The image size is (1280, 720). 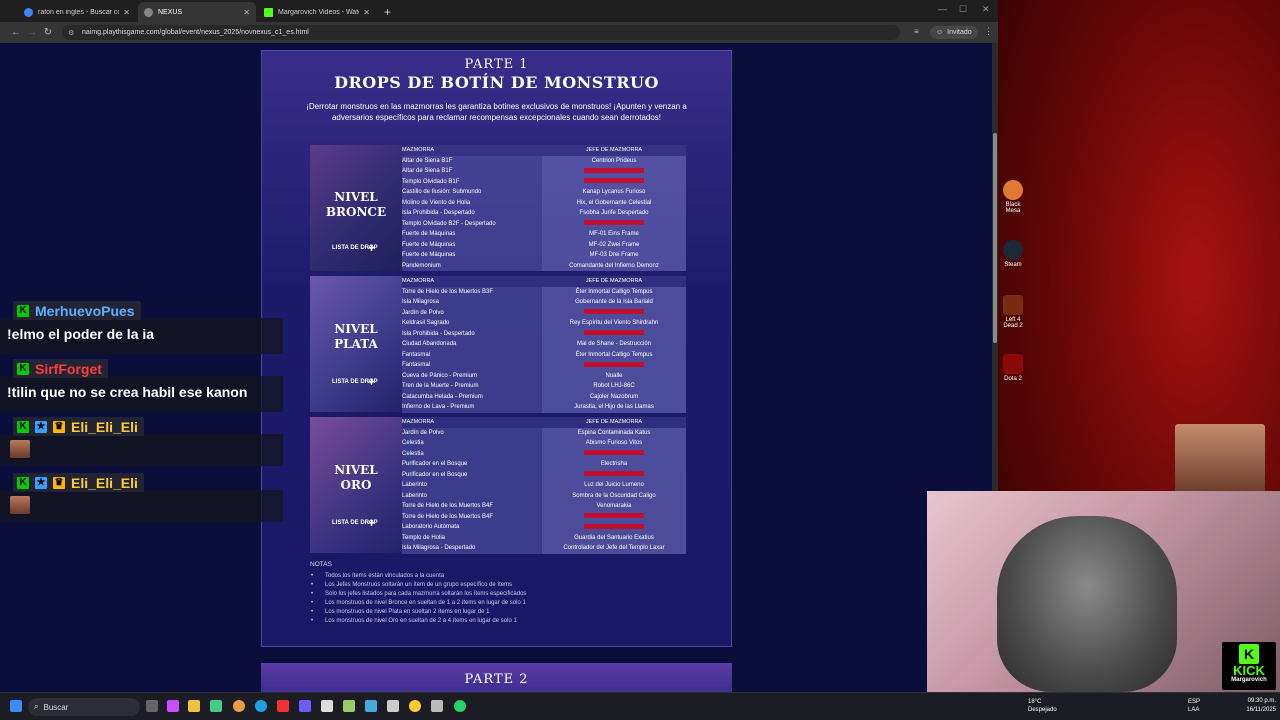 I want to click on dungeon-cell: Laberinto, so click(x=472, y=485).